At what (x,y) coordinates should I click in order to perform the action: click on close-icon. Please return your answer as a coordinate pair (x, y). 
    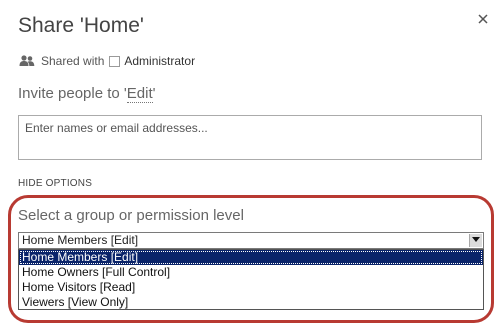
    Looking at the image, I should click on (483, 19).